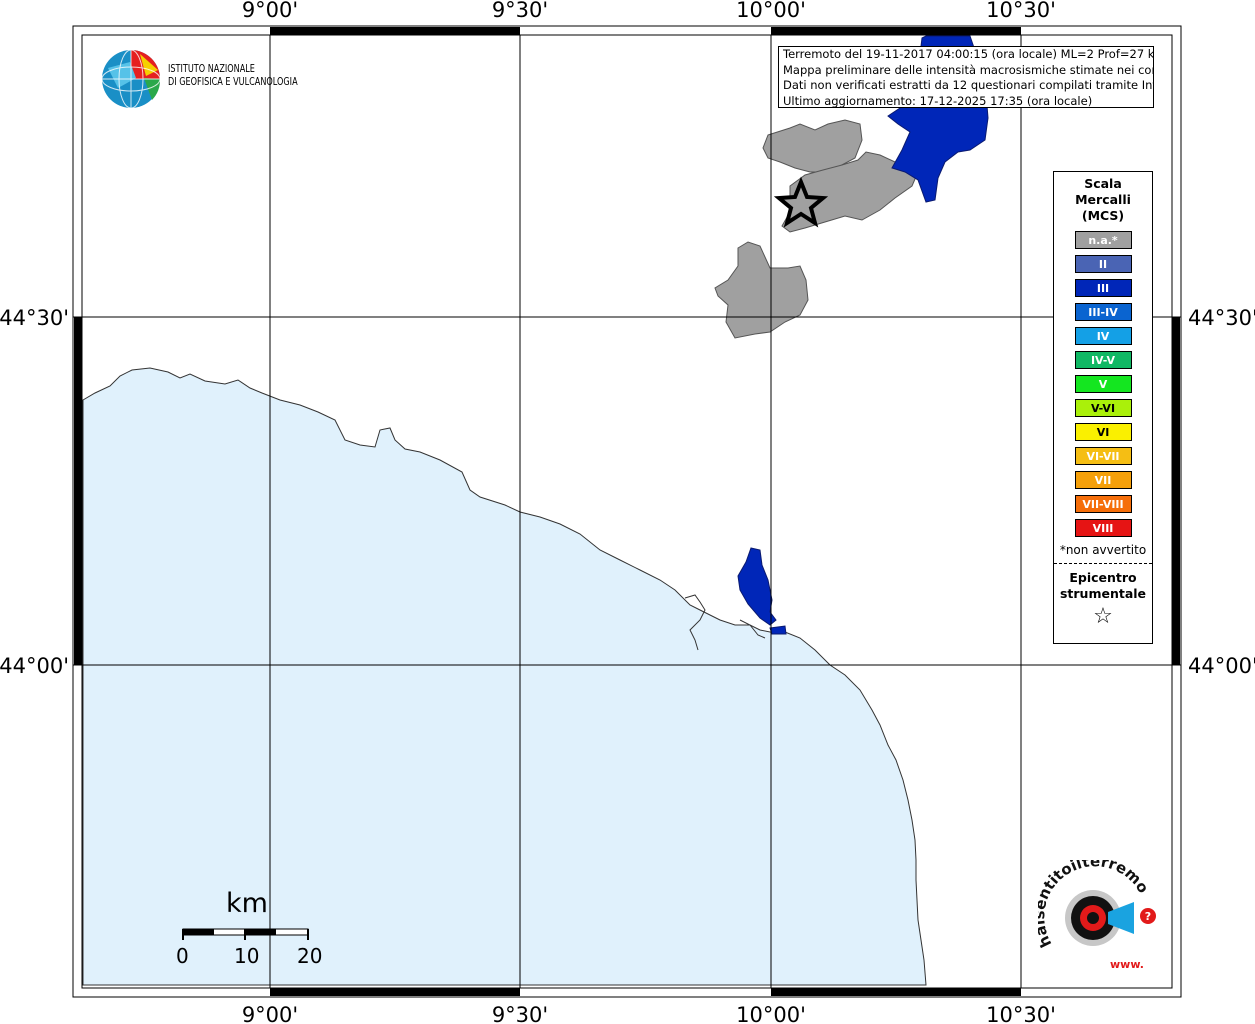 Image resolution: width=1255 pixels, height=1024 pixels. I want to click on legend-epicenter-label: Epicentro strumentale, so click(1103, 586).